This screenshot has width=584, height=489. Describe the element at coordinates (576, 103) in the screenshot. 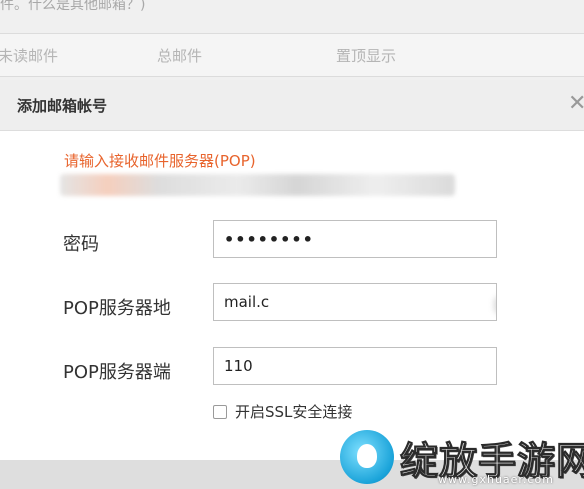

I see `close-icon: ✕` at that location.